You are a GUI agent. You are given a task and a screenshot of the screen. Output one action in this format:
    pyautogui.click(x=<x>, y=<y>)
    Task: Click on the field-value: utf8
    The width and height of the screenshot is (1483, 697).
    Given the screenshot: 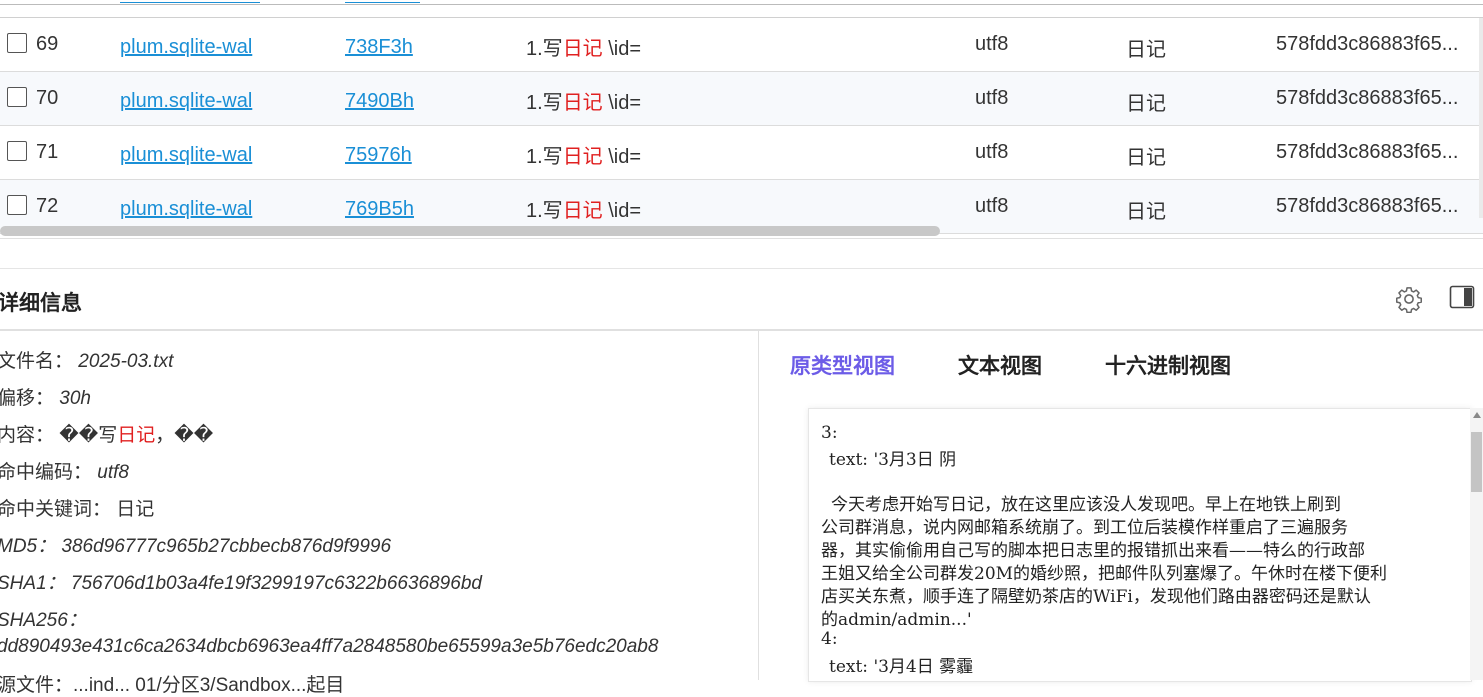 What is the action you would take?
    pyautogui.click(x=113, y=472)
    